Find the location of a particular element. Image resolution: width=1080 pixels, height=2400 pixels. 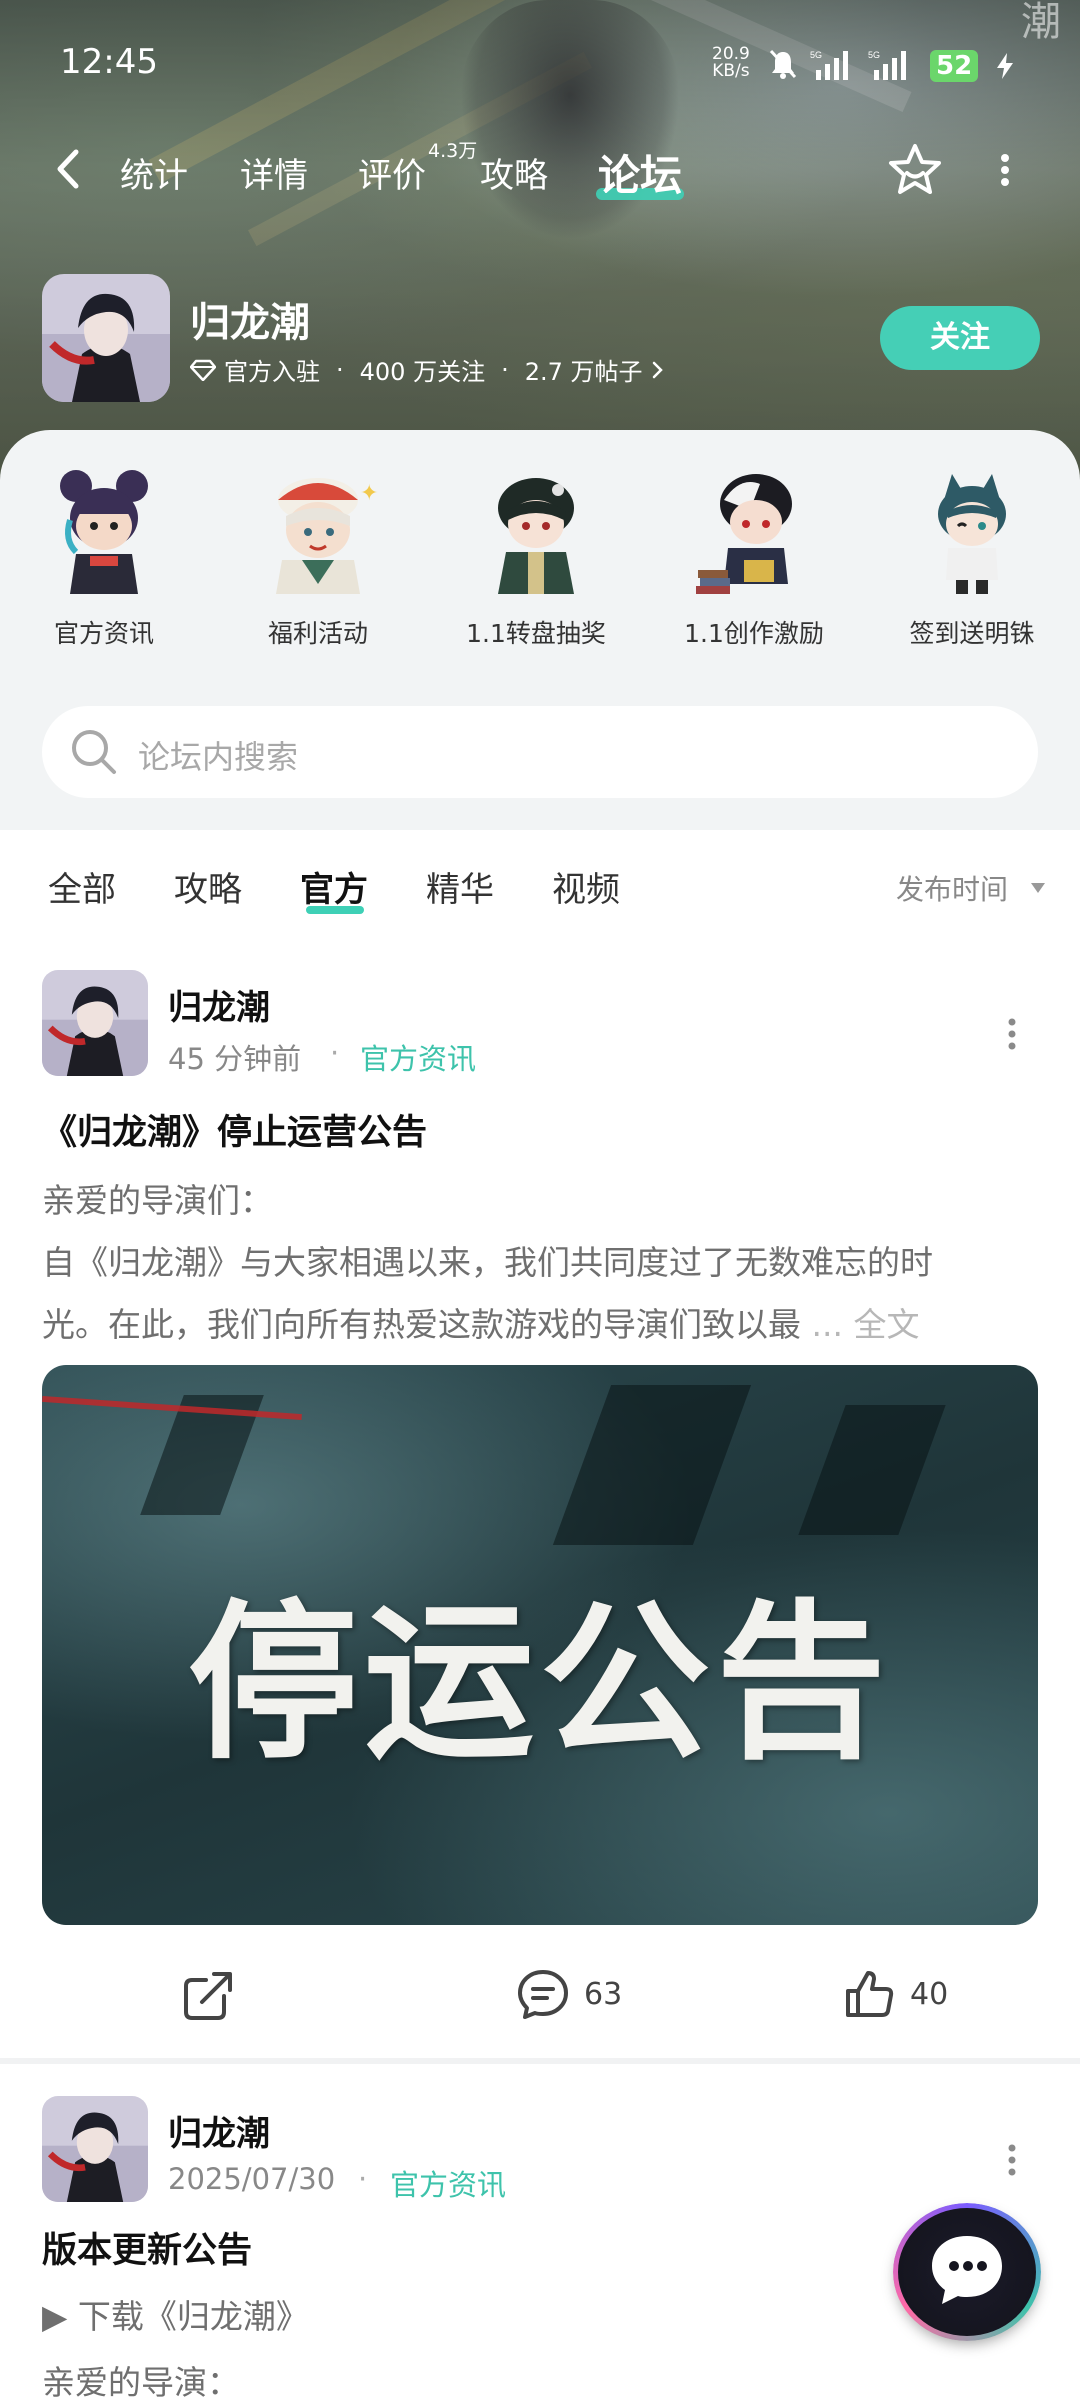

filter-official: 官方 is located at coordinates (334, 886).